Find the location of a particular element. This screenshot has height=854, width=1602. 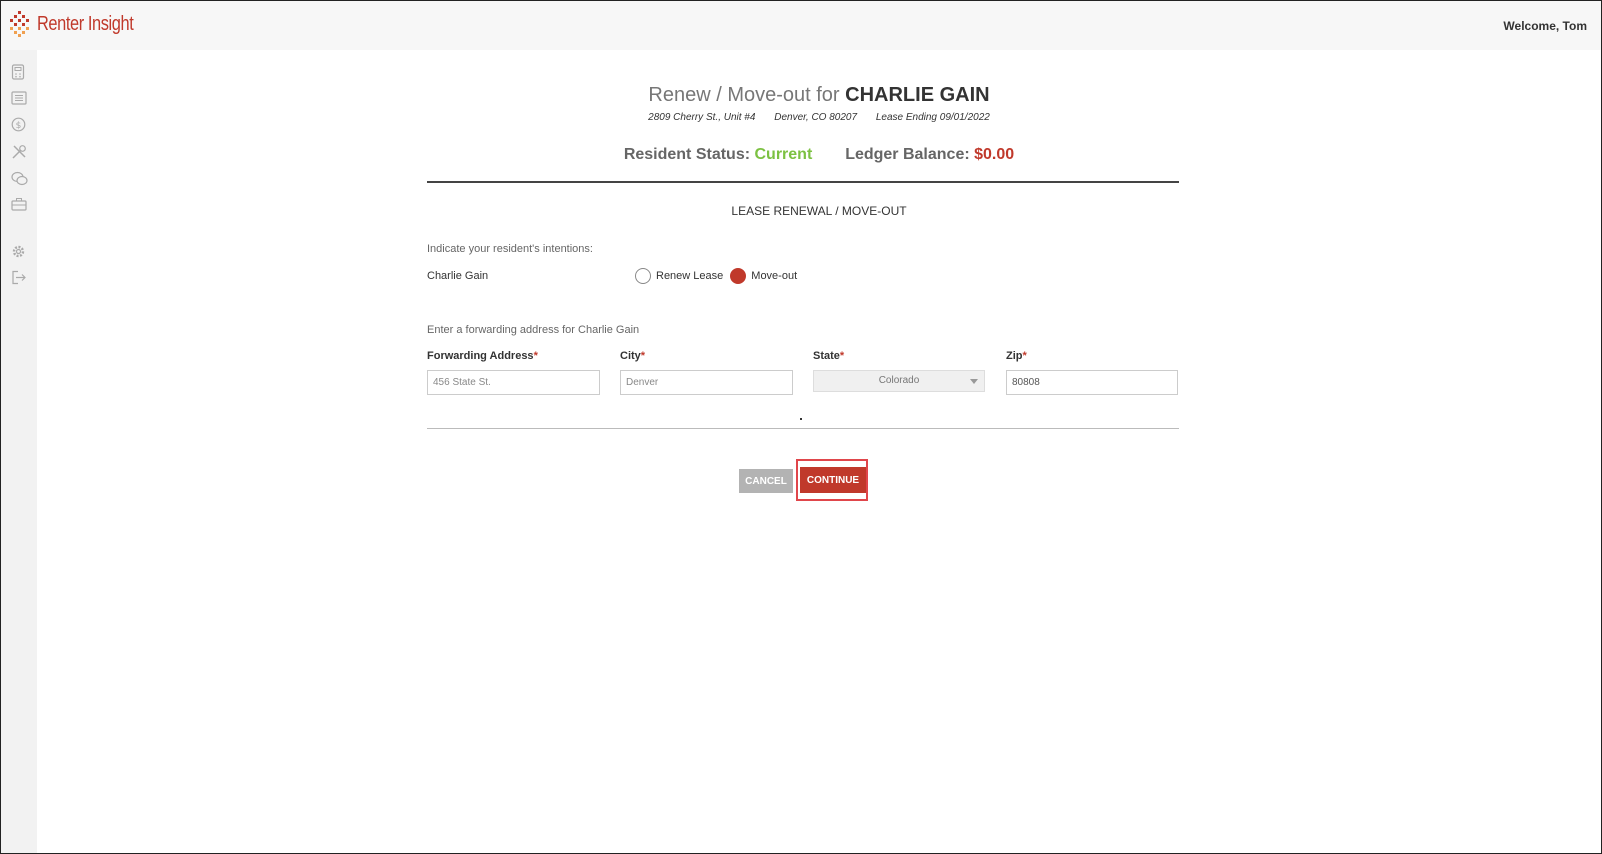

intent-radio-group: Renew Lease Move-out is located at coordinates (719, 276).